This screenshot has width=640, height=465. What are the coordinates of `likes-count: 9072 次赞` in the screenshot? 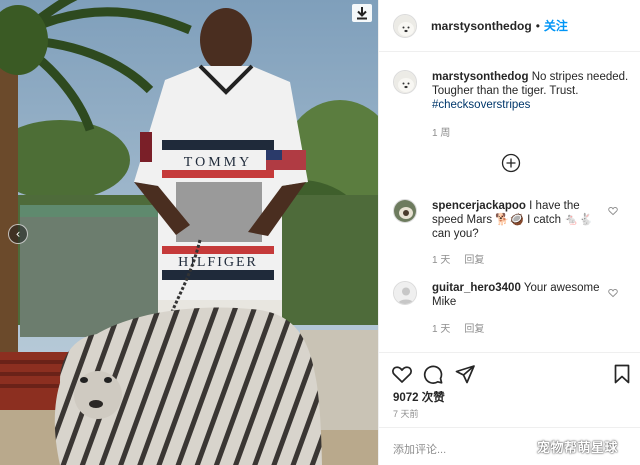 It's located at (419, 397).